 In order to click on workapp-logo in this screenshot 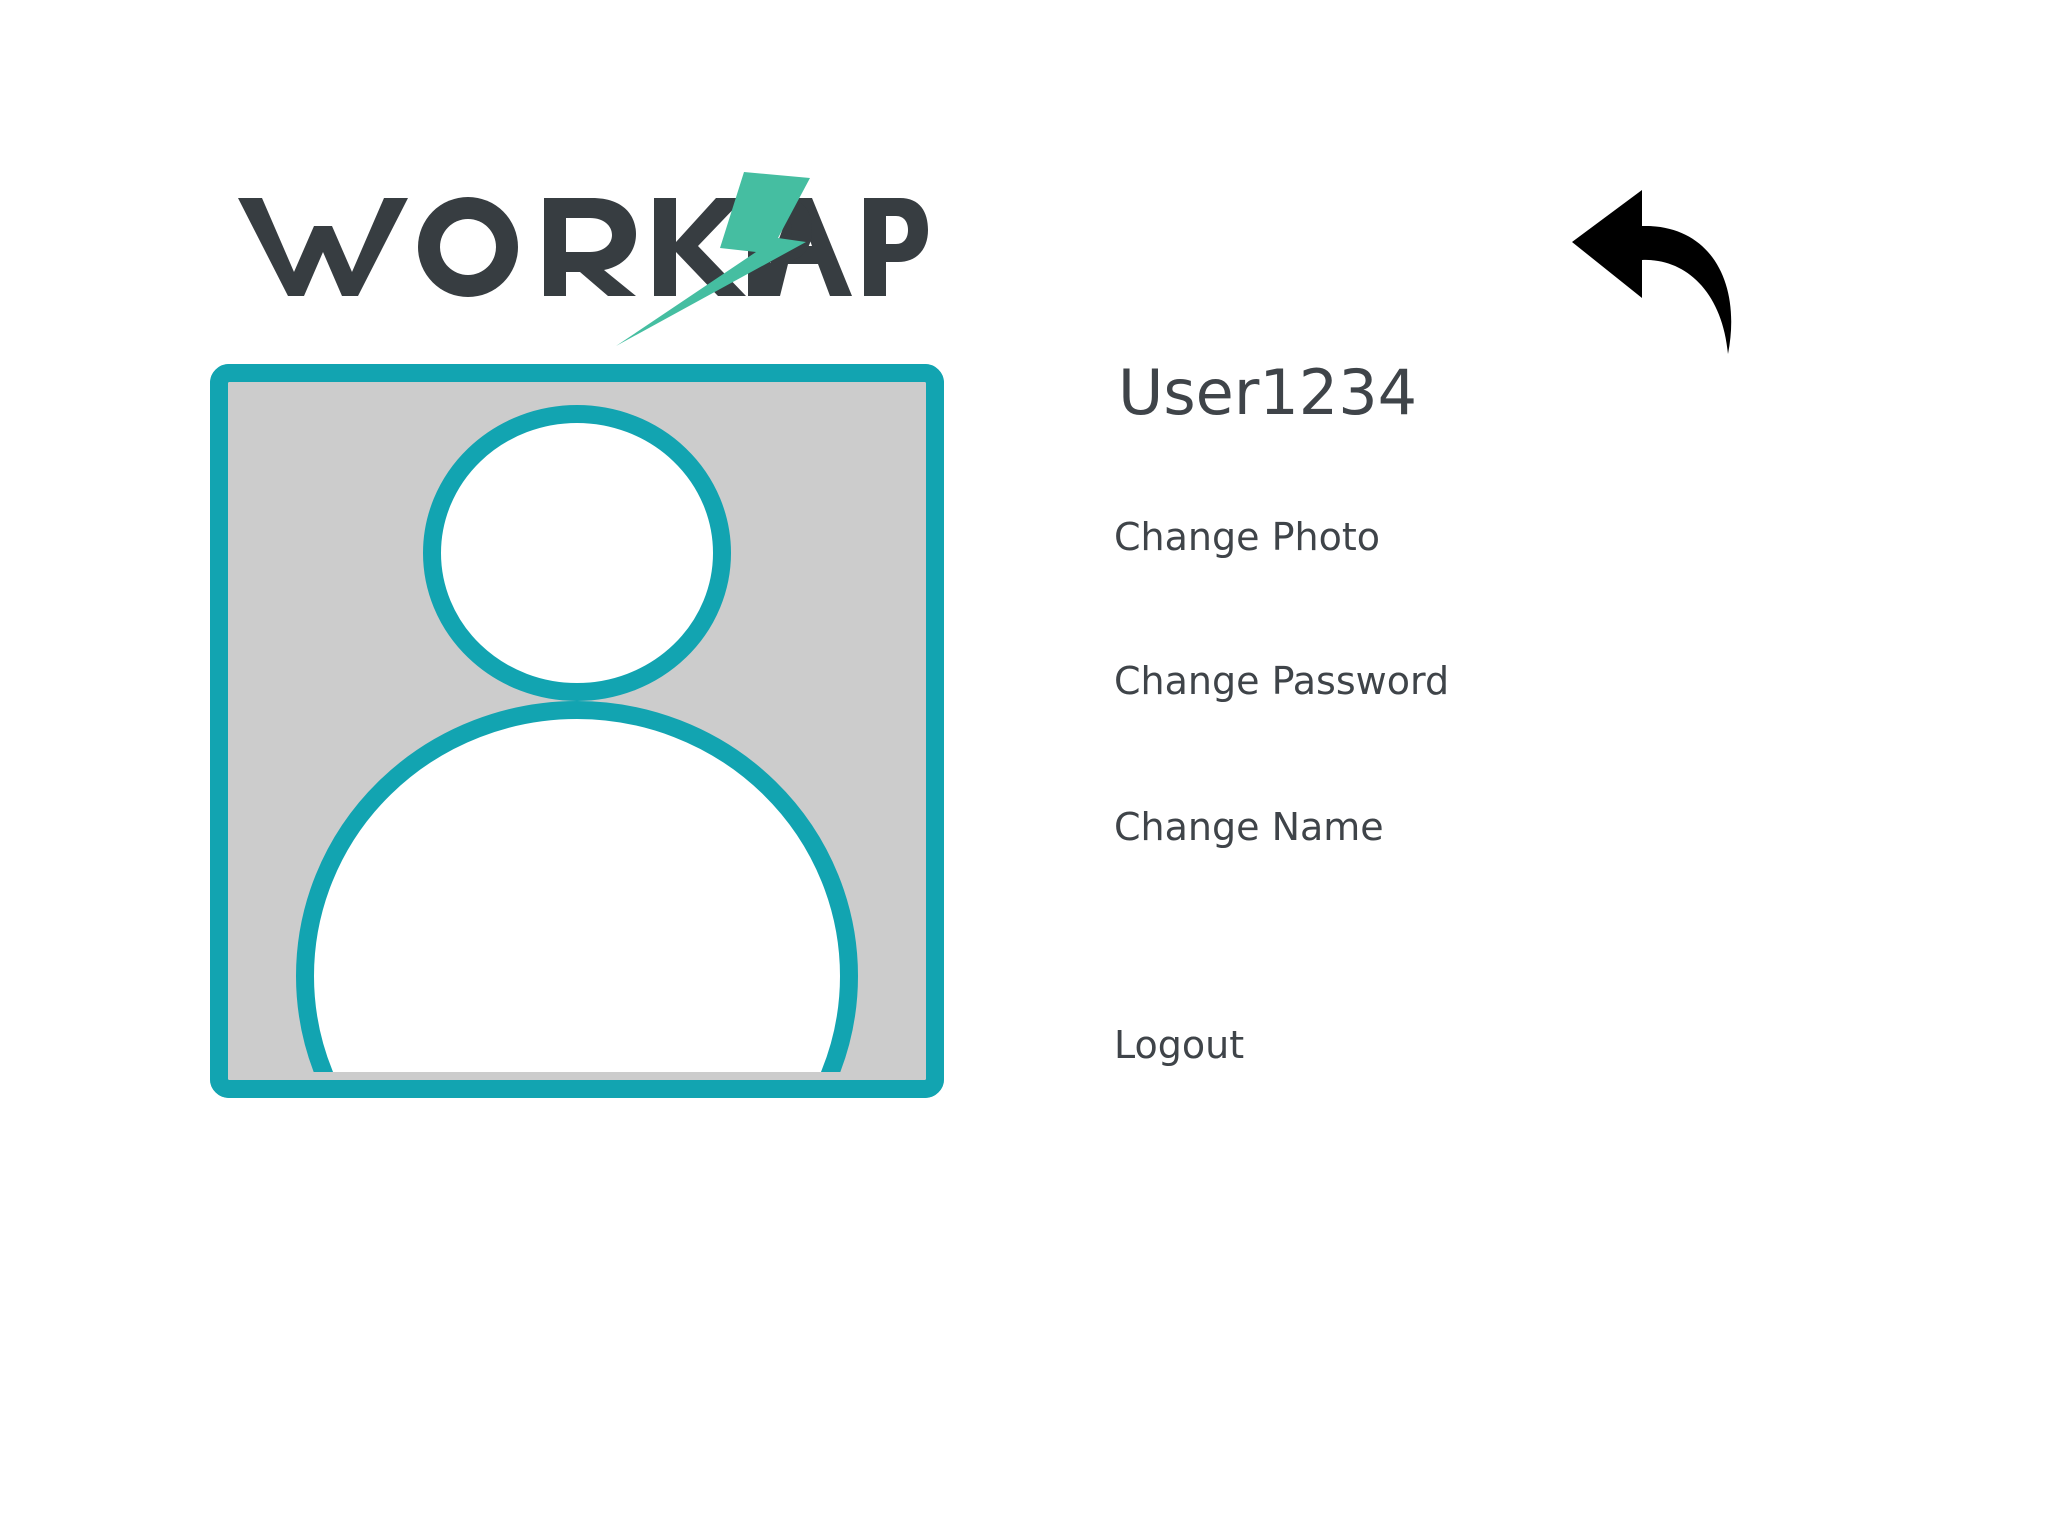, I will do `click(582, 259)`.